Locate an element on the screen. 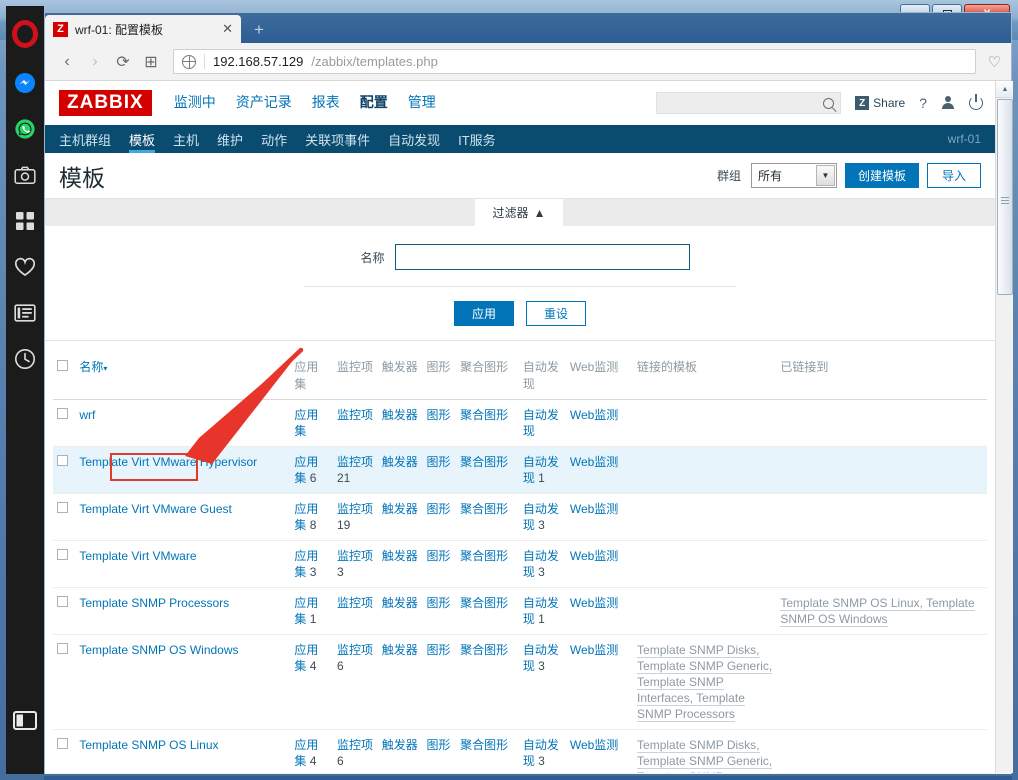 The width and height of the screenshot is (1018, 780). address-bar: 192.168.57.129 /zabbix/templates.php is located at coordinates (574, 61).